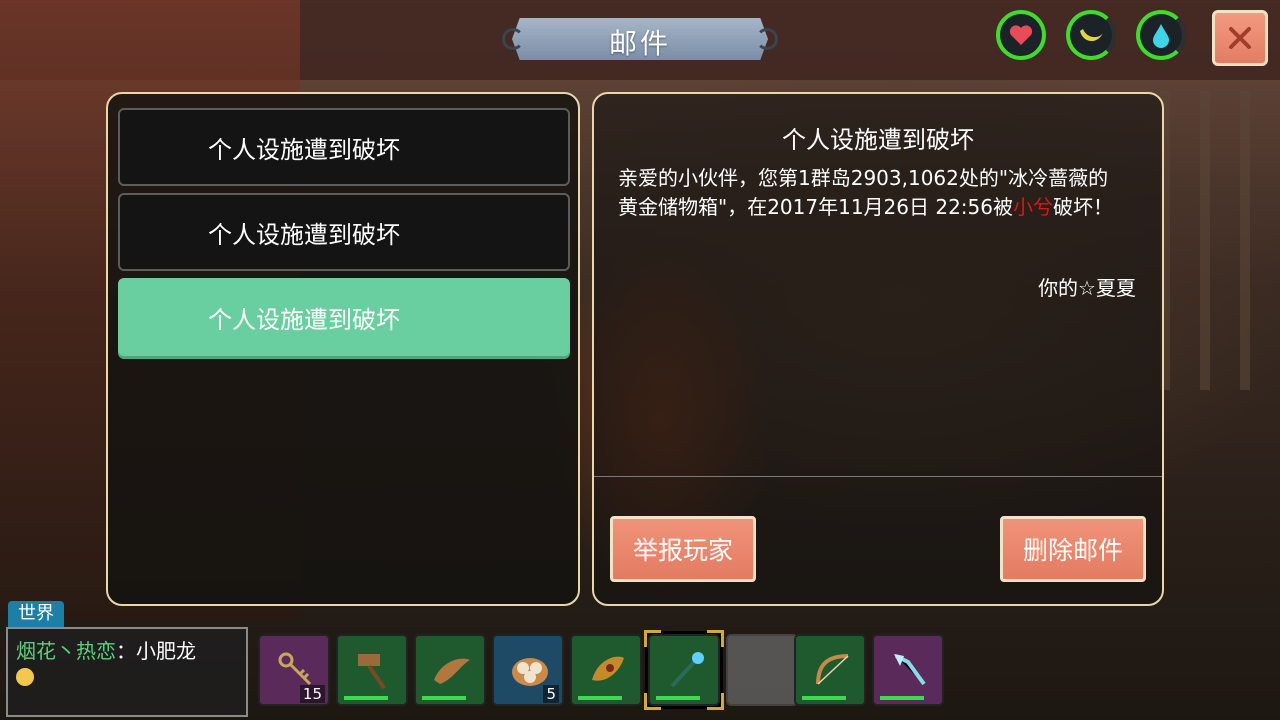 The height and width of the screenshot is (720, 1280). What do you see at coordinates (312, 694) in the screenshot?
I see `slot-count: 15` at bounding box center [312, 694].